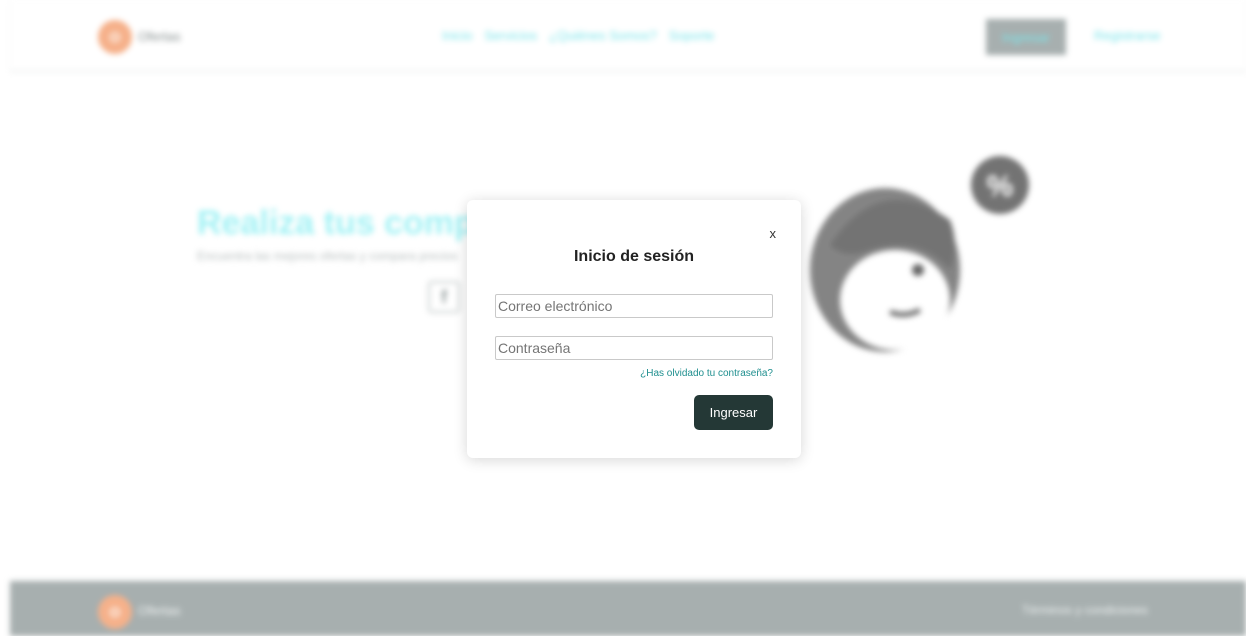  Describe the element at coordinates (733, 412) in the screenshot. I see `login-submit-button: Ingresar` at that location.